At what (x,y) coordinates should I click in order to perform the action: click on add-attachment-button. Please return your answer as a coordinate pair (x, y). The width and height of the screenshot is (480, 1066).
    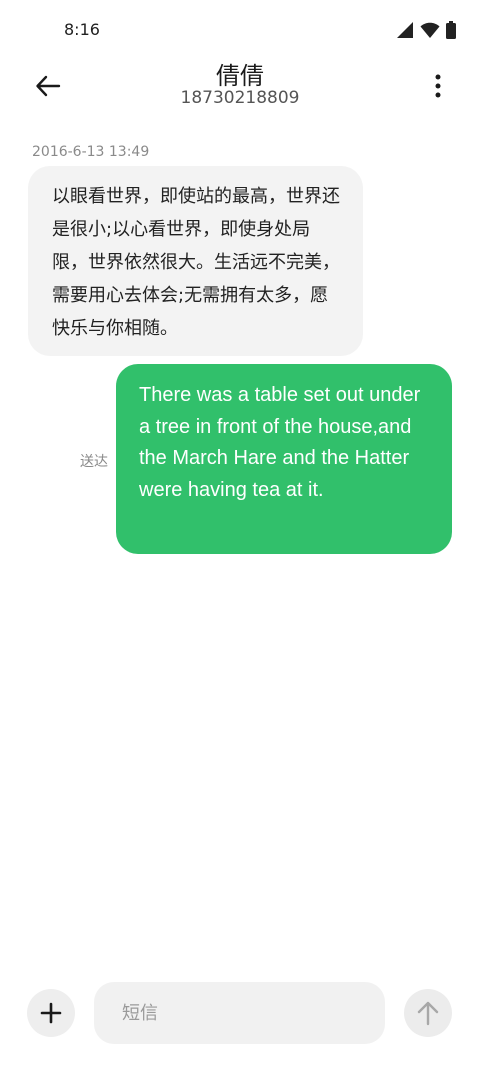
    Looking at the image, I should click on (51, 1013).